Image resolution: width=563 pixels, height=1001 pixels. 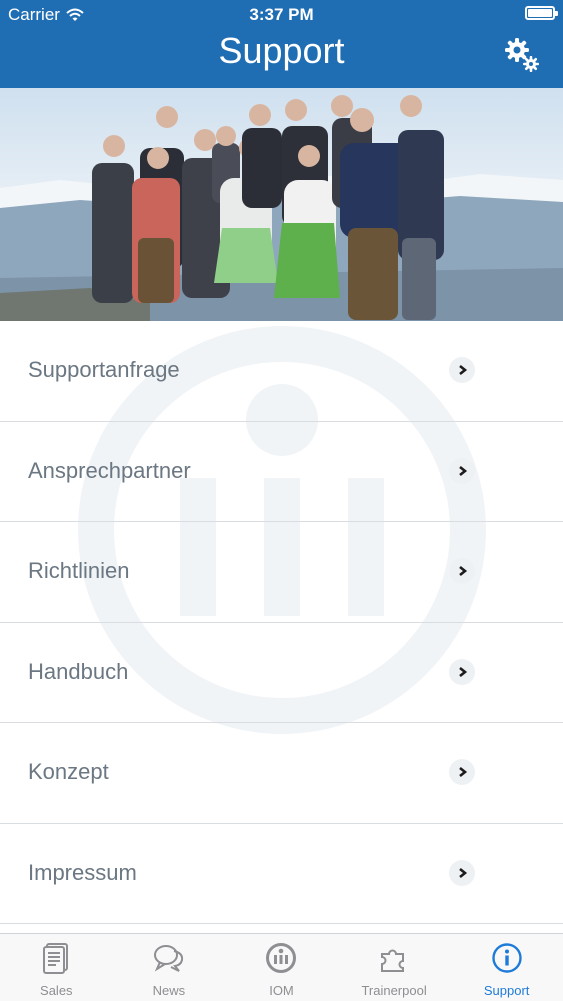 I want to click on menu-item-label: Handbuch, so click(x=78, y=671).